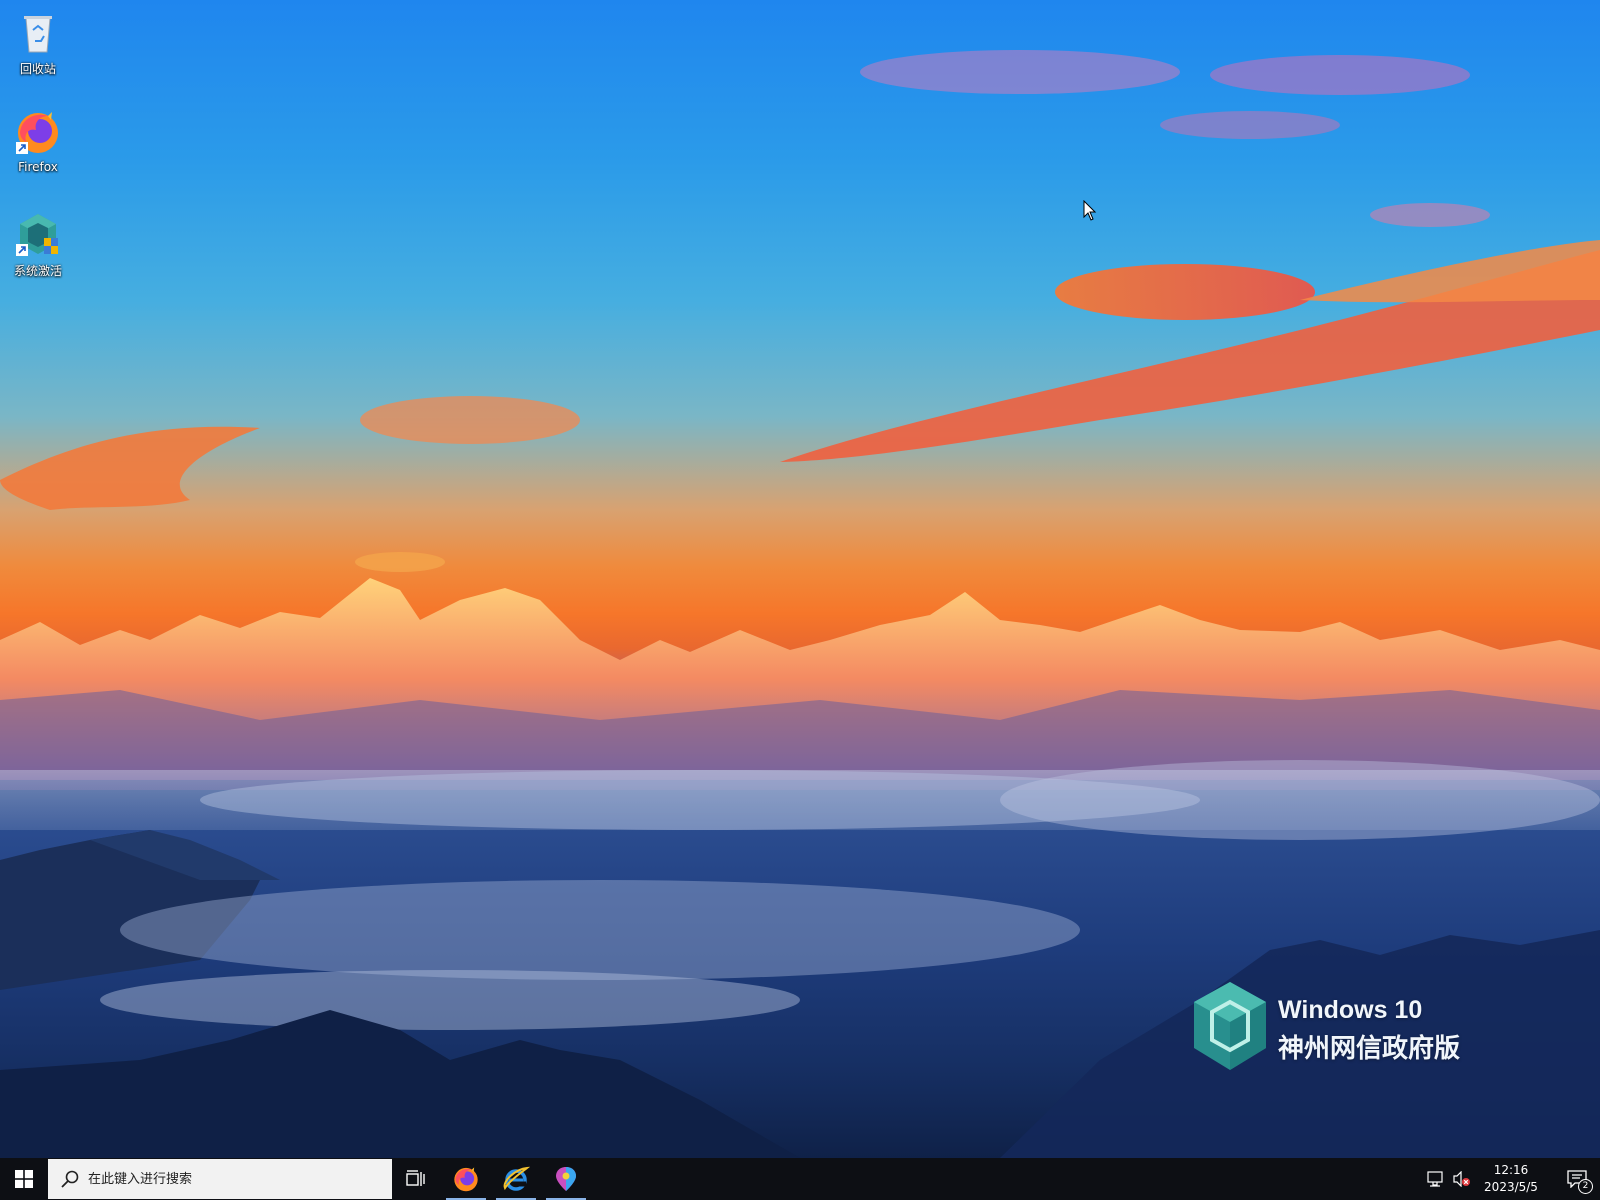  What do you see at coordinates (37, 271) in the screenshot?
I see `desktop-icon-label: 系统激活` at bounding box center [37, 271].